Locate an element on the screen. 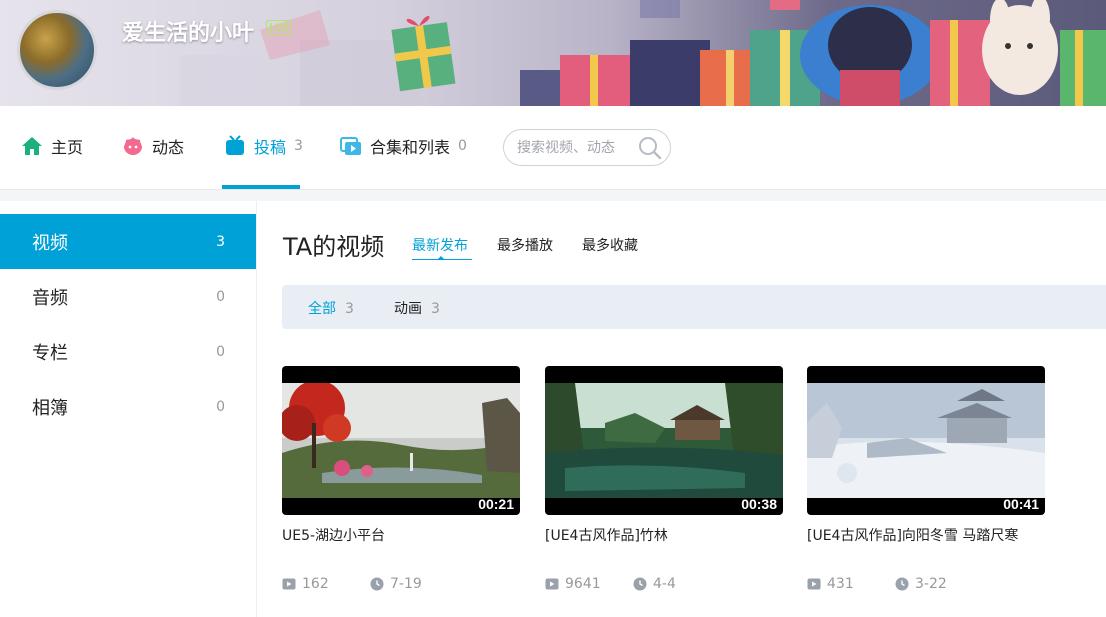 This screenshot has height=617, width=1106. publish-date-value: 7-19 is located at coordinates (406, 584).